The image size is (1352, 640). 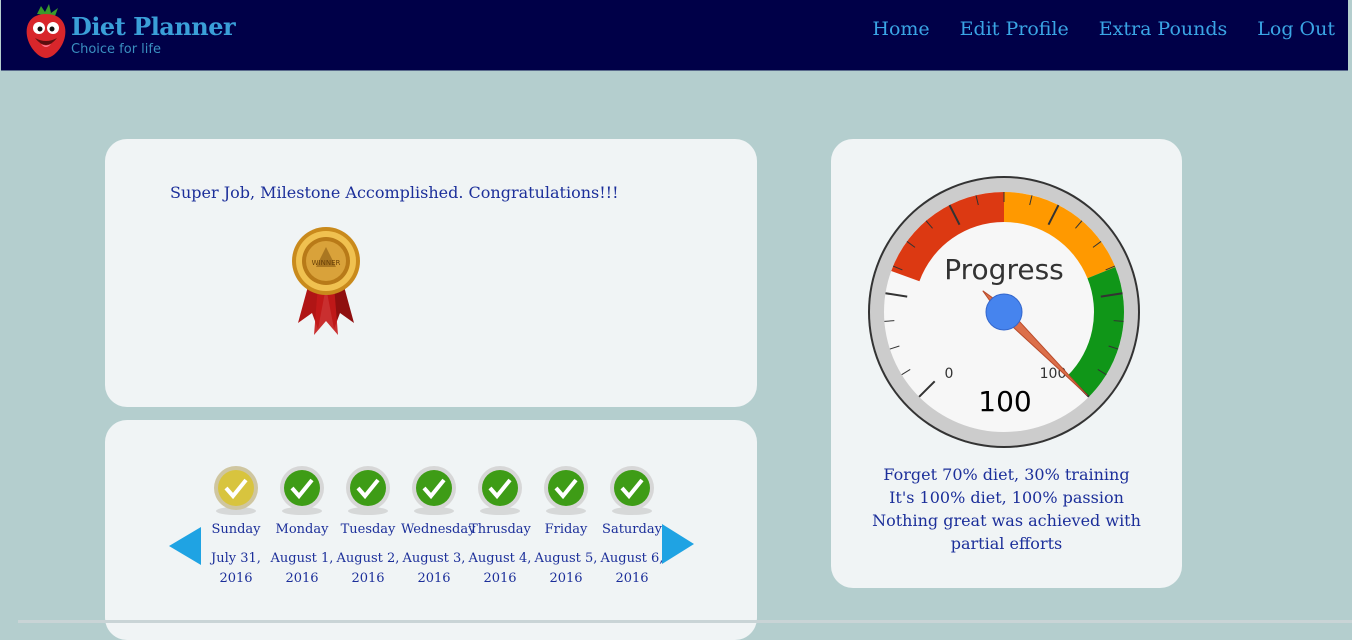 I want to click on progress-gauge: Progress 0 100 100, so click(x=1004, y=312).